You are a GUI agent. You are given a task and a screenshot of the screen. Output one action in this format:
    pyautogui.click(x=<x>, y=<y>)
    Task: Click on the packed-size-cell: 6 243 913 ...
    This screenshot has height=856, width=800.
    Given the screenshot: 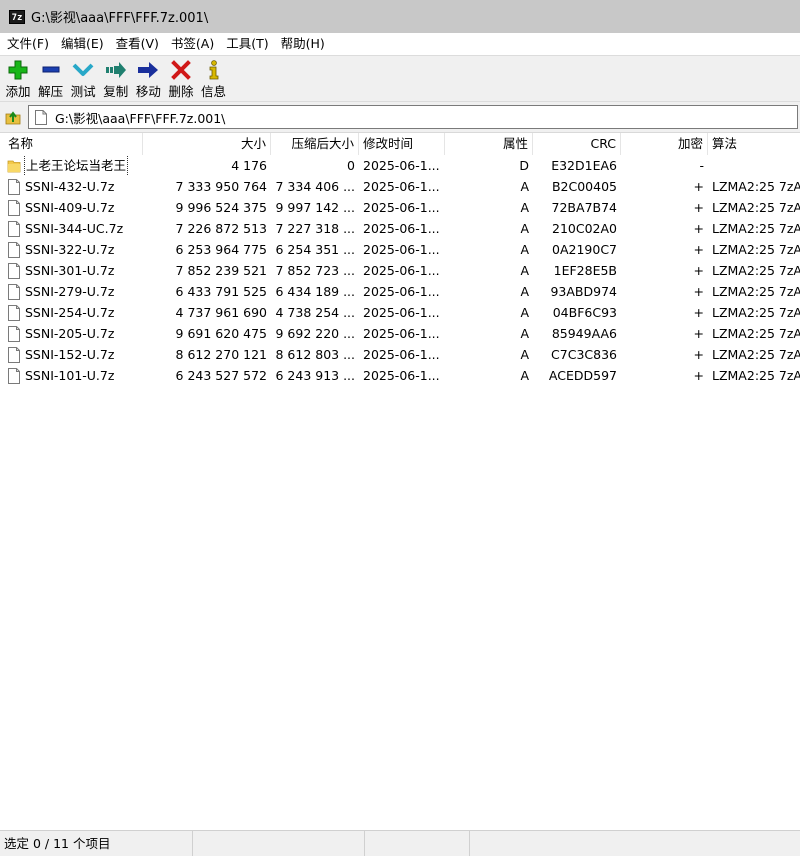 What is the action you would take?
    pyautogui.click(x=315, y=375)
    